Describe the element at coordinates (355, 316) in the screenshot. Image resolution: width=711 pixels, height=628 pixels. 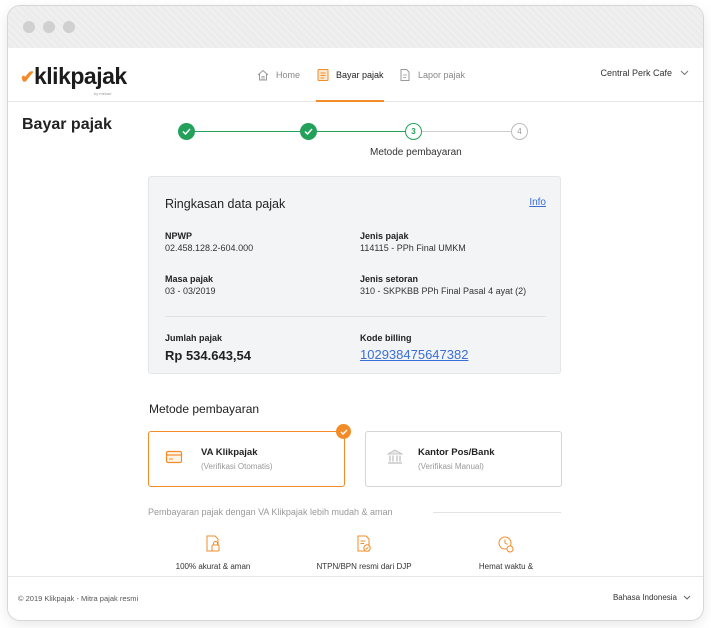
I see `summary-divider` at that location.